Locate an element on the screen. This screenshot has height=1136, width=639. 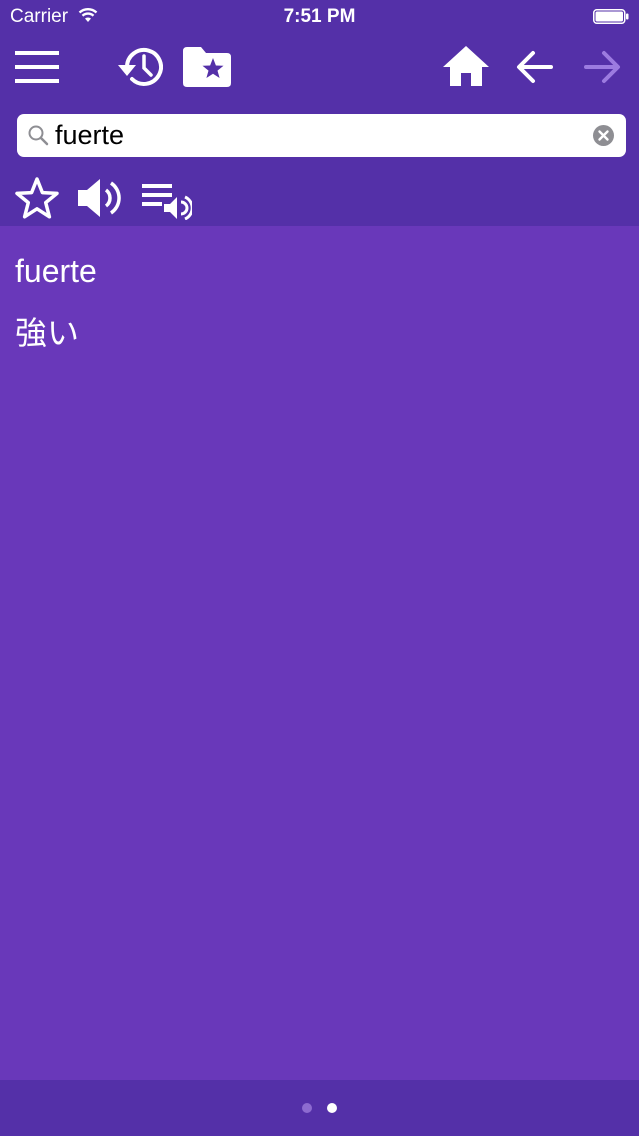
back-arrow-icon is located at coordinates (534, 67).